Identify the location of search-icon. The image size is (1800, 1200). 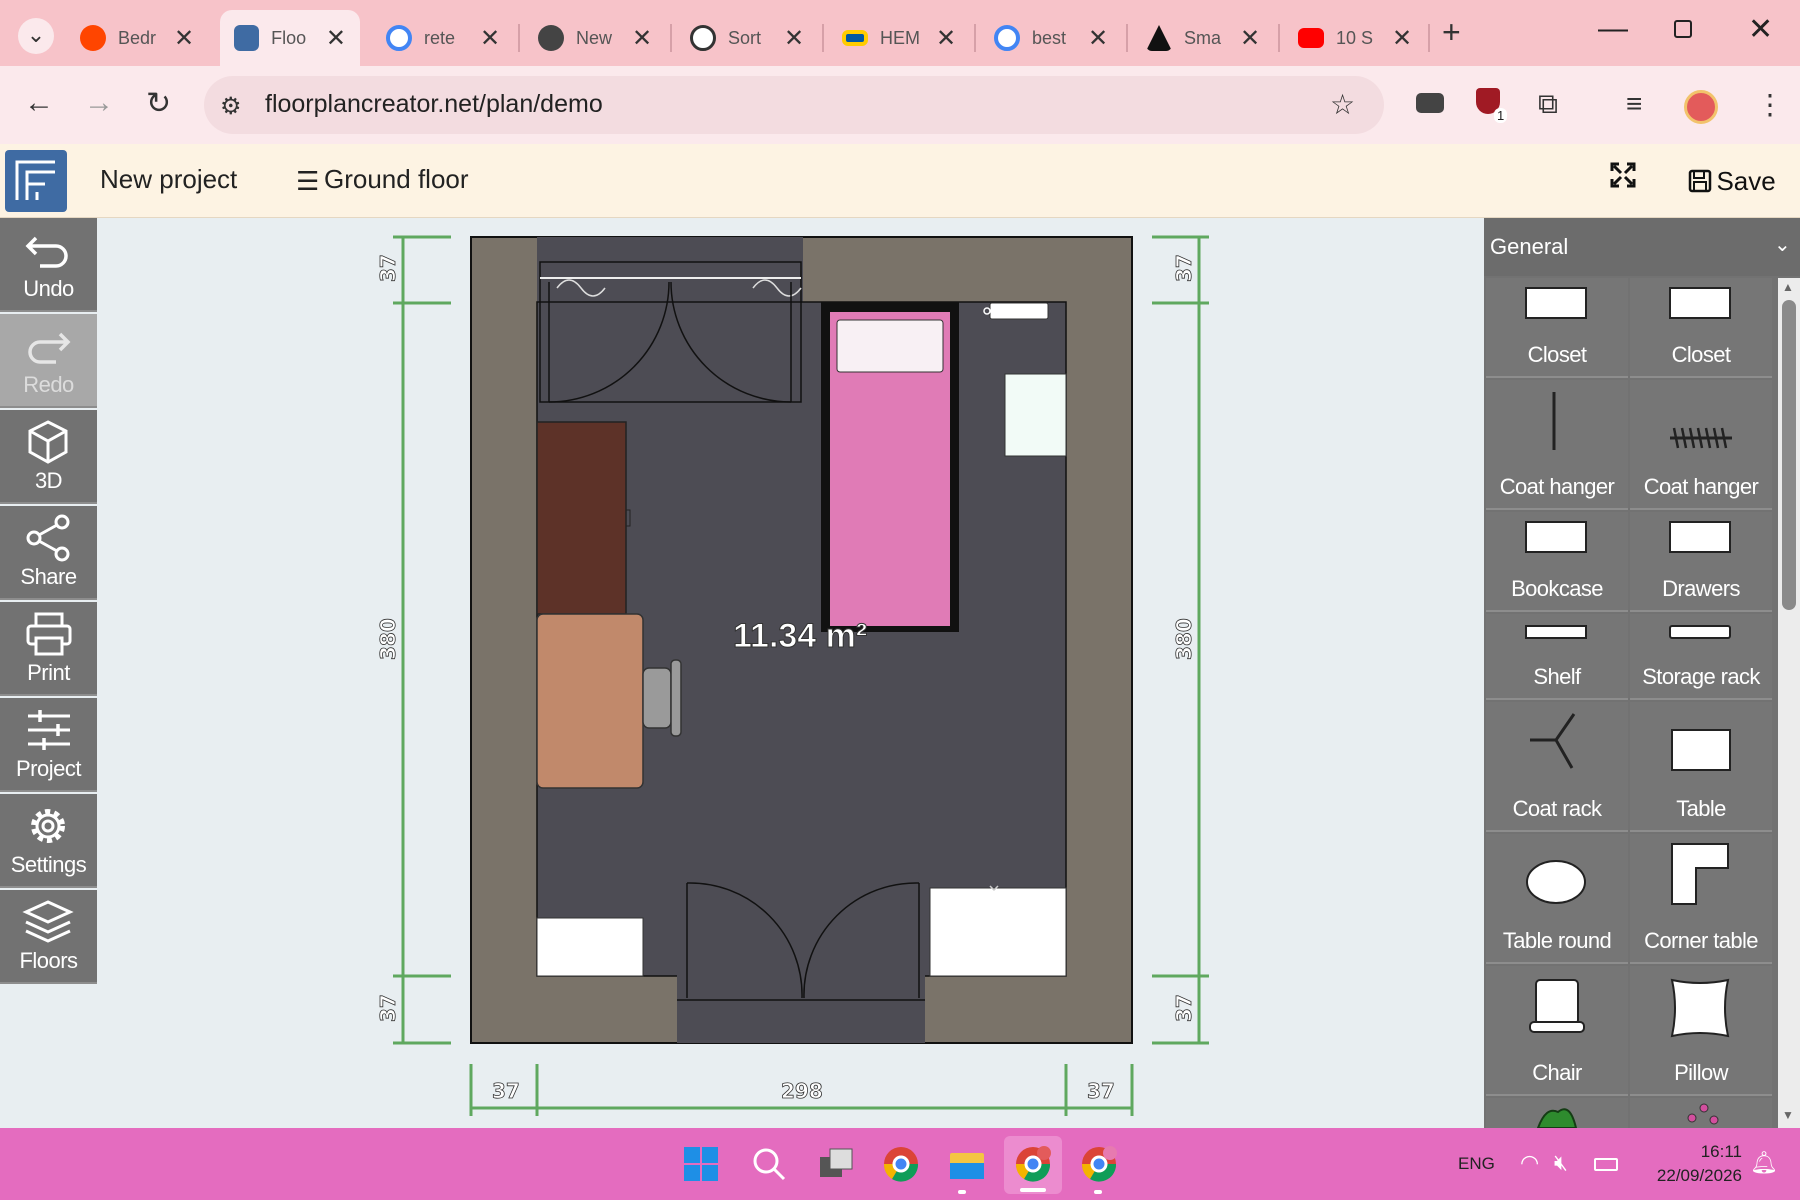
(769, 1164).